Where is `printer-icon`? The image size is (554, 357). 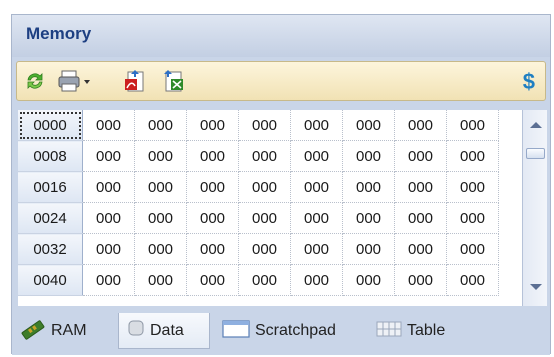
printer-icon is located at coordinates (75, 81).